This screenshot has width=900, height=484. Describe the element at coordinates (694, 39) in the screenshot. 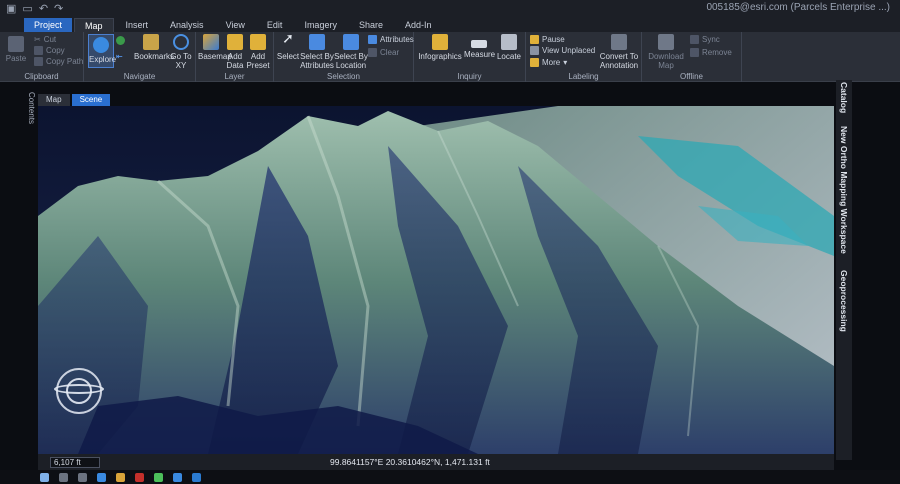

I see `sync-icon` at that location.